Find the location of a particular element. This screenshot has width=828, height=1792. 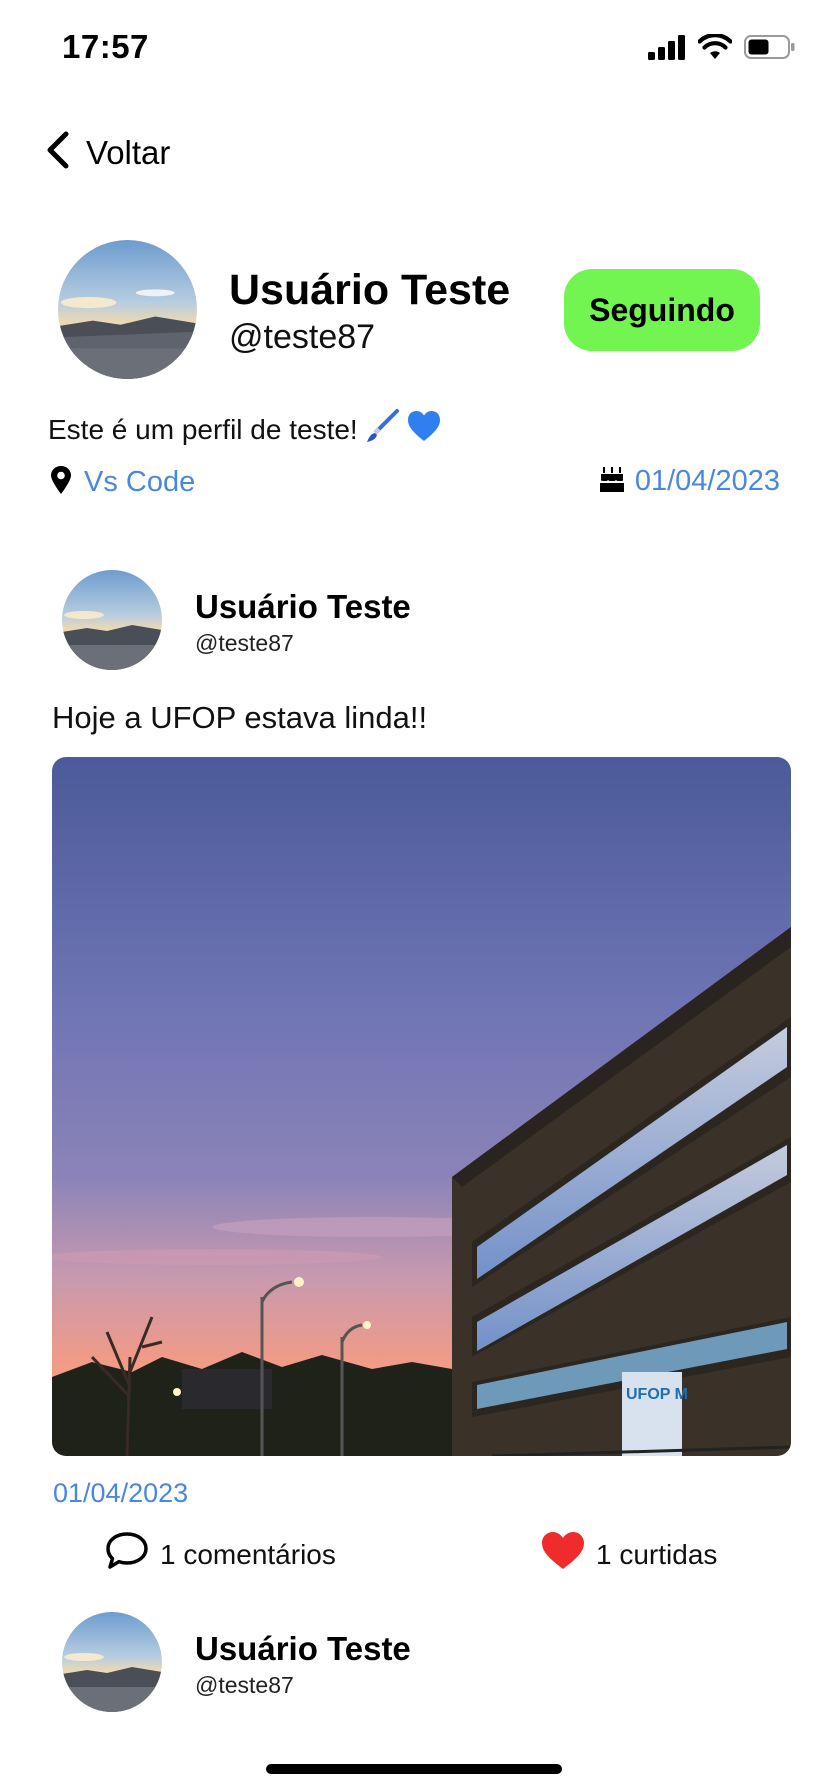

status-icons is located at coordinates (722, 49).